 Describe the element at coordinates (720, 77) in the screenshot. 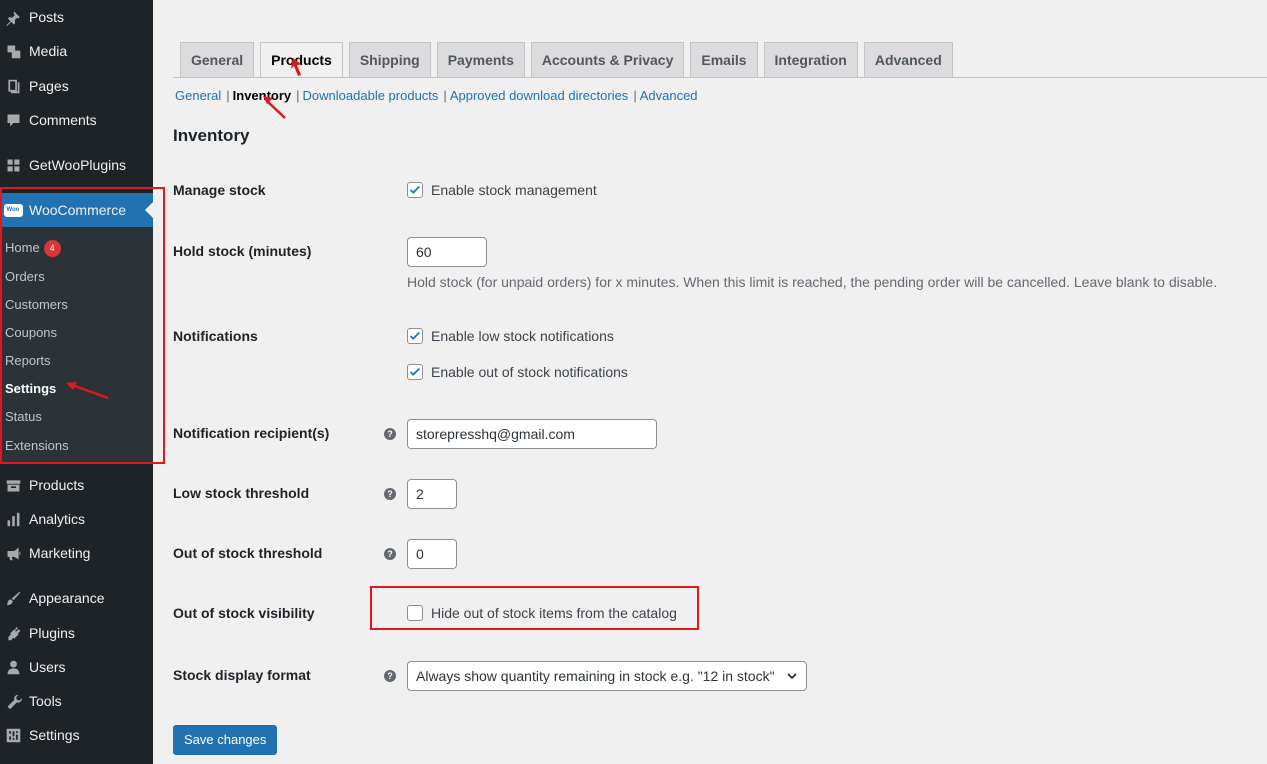

I see `tabs-divider` at that location.